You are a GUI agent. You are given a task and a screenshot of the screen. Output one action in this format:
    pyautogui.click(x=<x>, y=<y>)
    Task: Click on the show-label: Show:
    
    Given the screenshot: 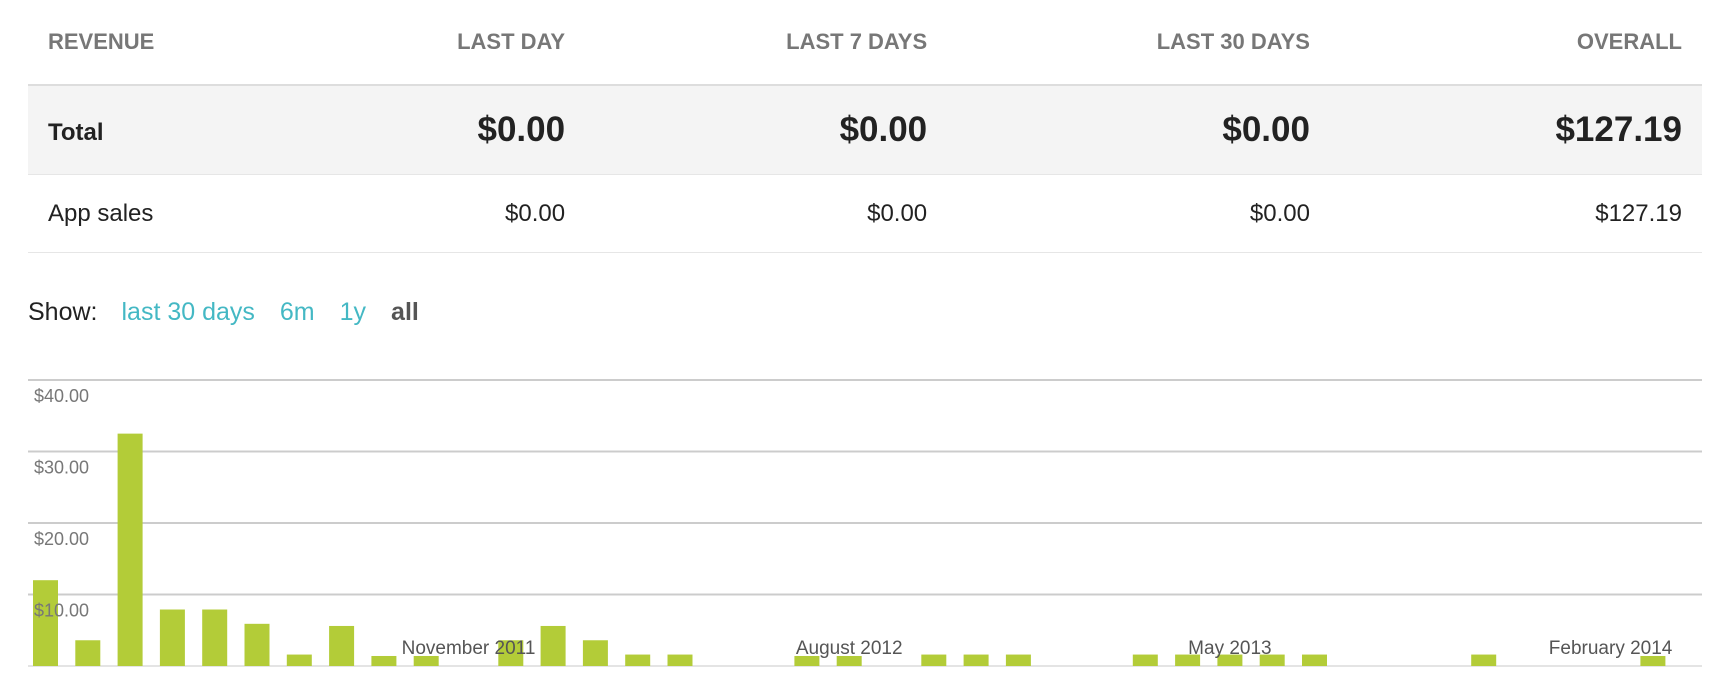 What is the action you would take?
    pyautogui.click(x=63, y=312)
    